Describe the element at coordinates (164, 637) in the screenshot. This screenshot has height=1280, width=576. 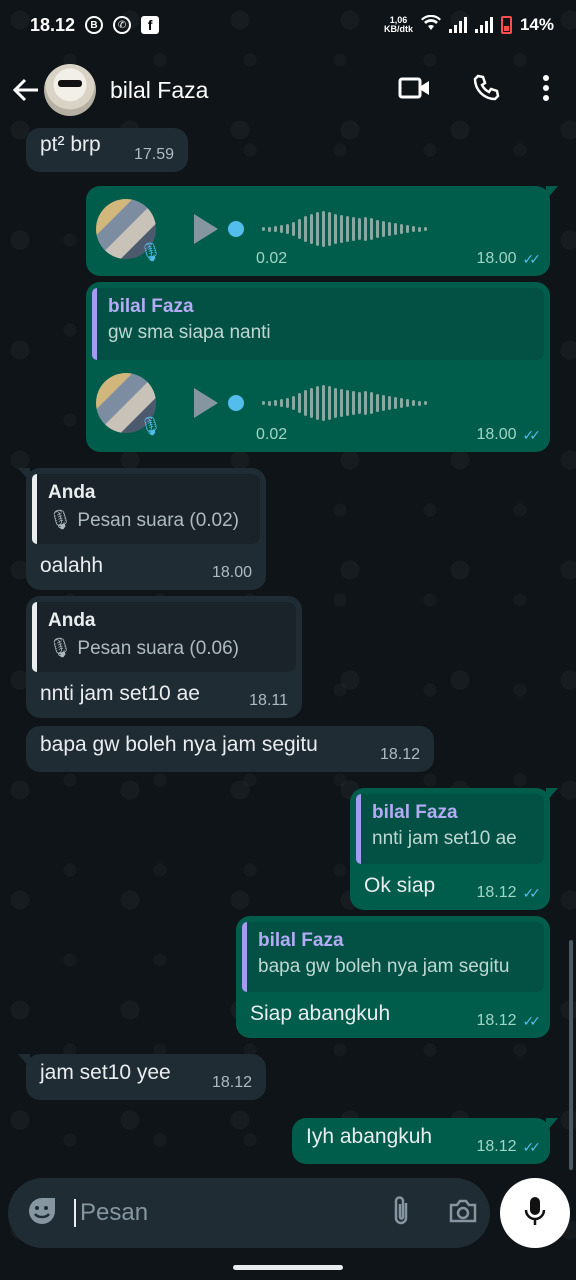
I see `quoted-message: Anda 🎙 Pesan suara (0.06)` at that location.